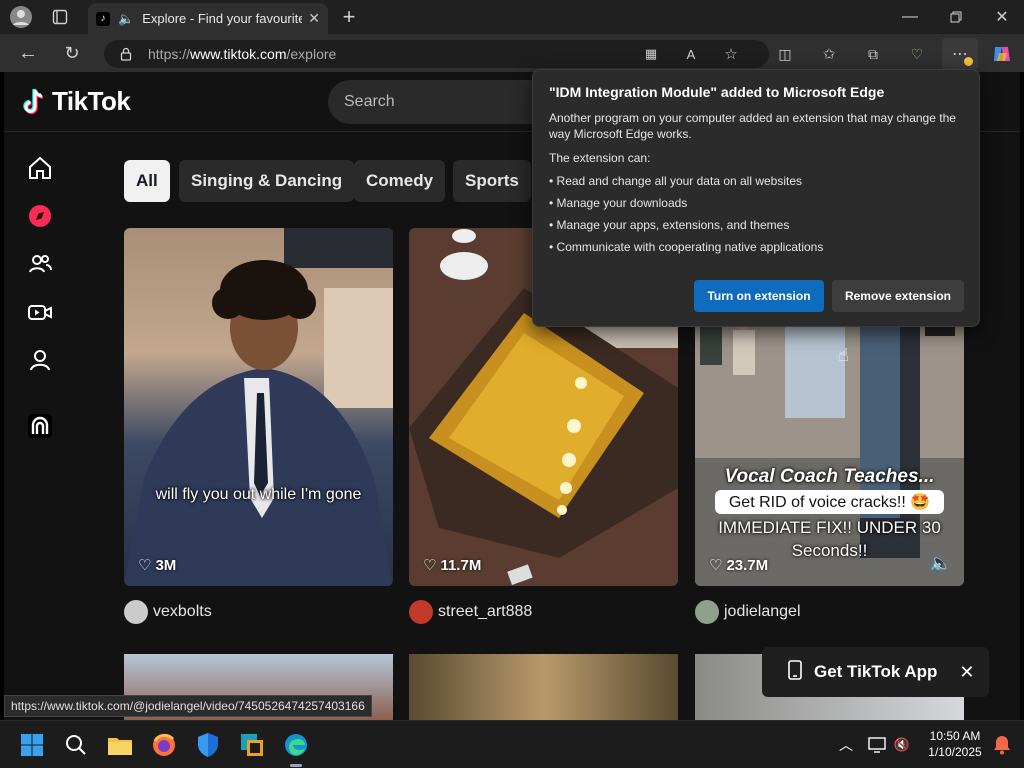 This screenshot has height=768, width=1024. I want to click on chip-singing-dancing: Singing & Dancing, so click(267, 181).